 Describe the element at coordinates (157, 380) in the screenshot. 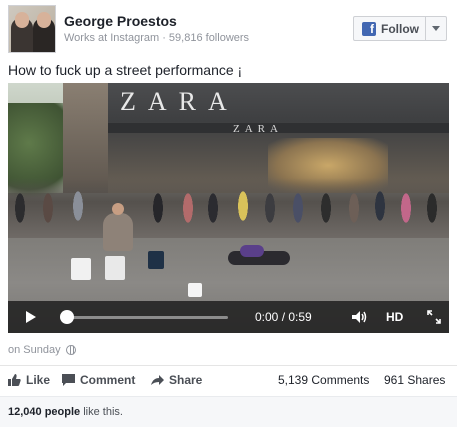

I see `share-arrow-icon` at that location.